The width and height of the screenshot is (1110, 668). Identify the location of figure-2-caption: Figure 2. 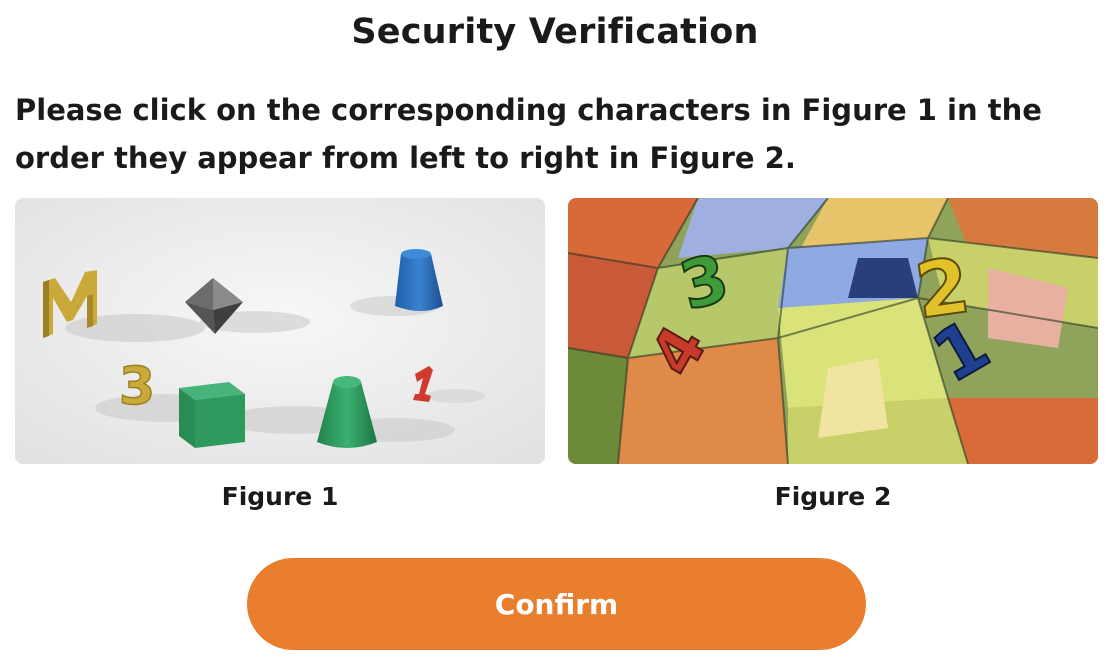
(833, 496).